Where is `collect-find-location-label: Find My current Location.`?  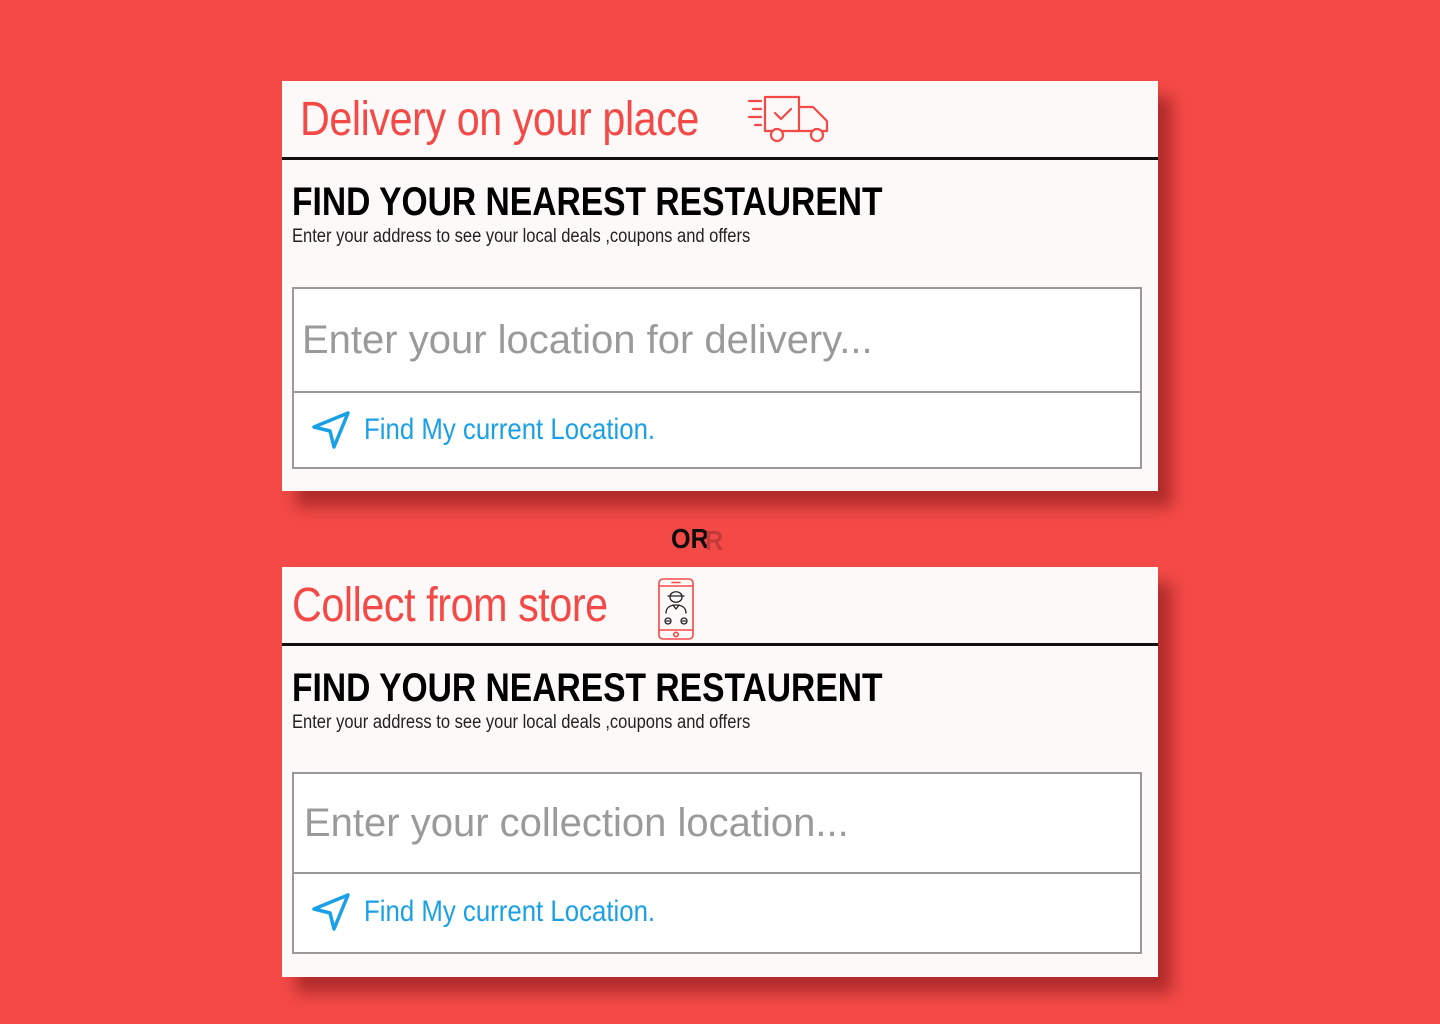
collect-find-location-label: Find My current Location. is located at coordinates (510, 911).